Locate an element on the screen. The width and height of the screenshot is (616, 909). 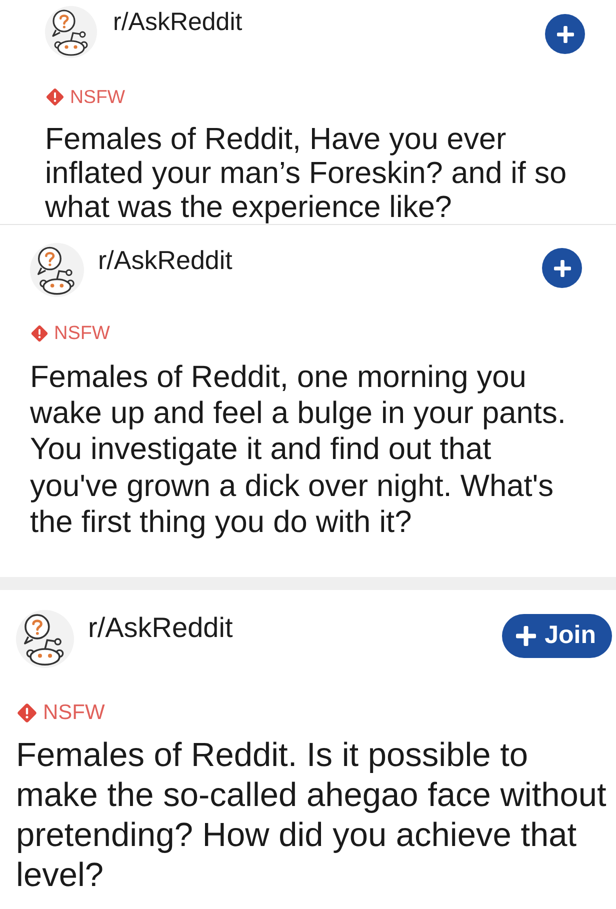
post-title: Females of Reddit, Have you ever inflated your man’s Foreskin? and if so what was the experience like? is located at coordinates (306, 173).